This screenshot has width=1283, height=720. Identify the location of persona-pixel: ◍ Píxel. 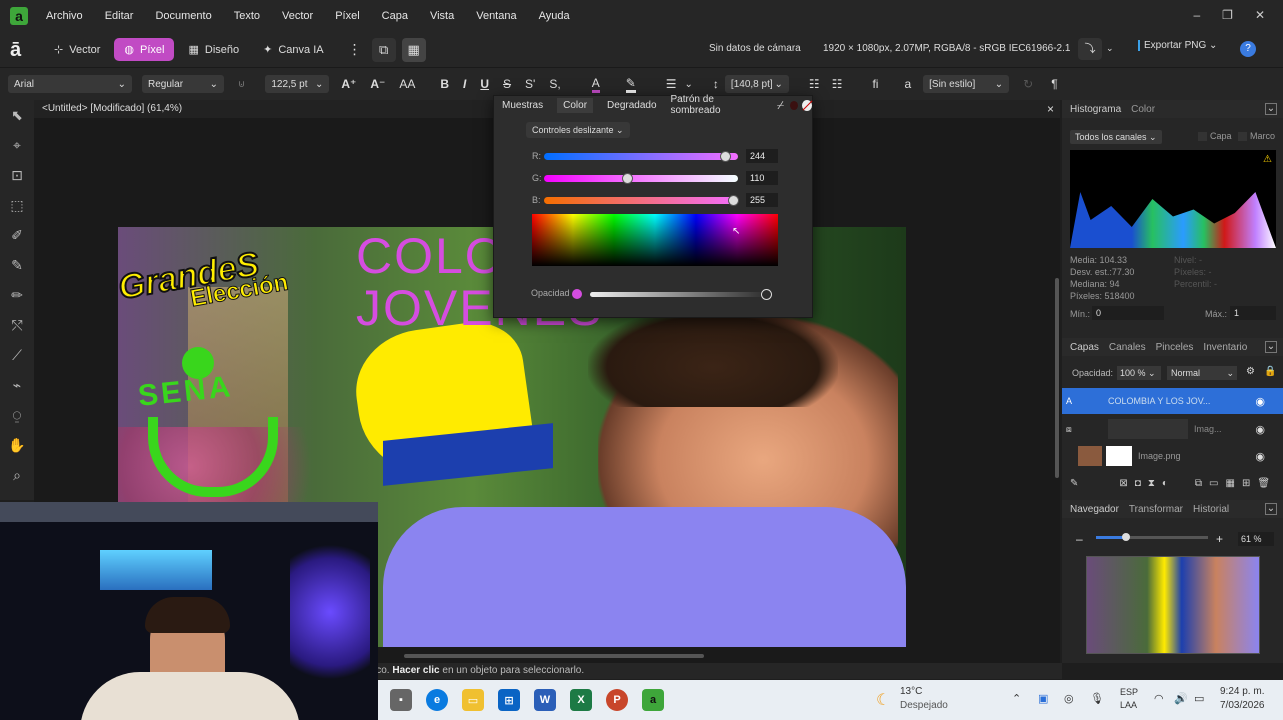
(144, 49).